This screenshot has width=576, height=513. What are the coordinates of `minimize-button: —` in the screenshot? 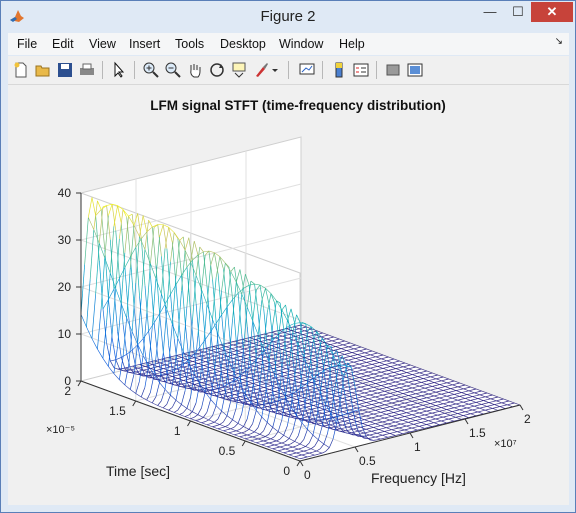 It's located at (490, 12).